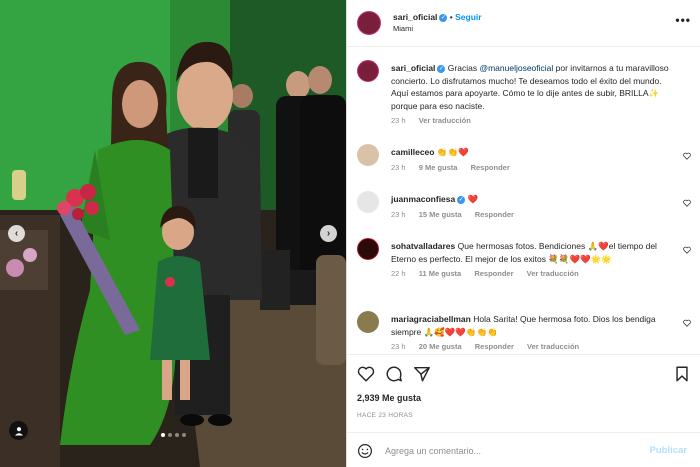 The height and width of the screenshot is (467, 700). Describe the element at coordinates (328, 233) in the screenshot. I see `chevron-right-icon: ›` at that location.